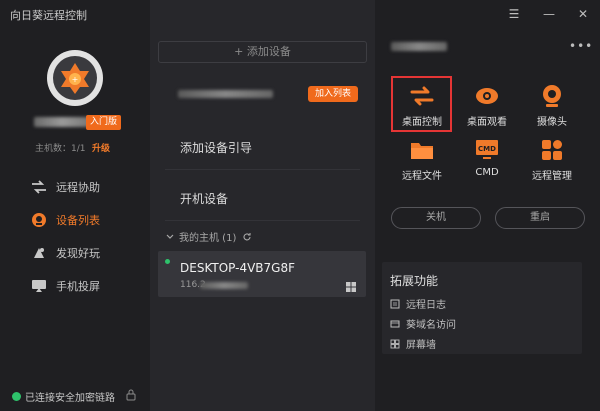  I want to click on restart-button: 重启, so click(540, 218).